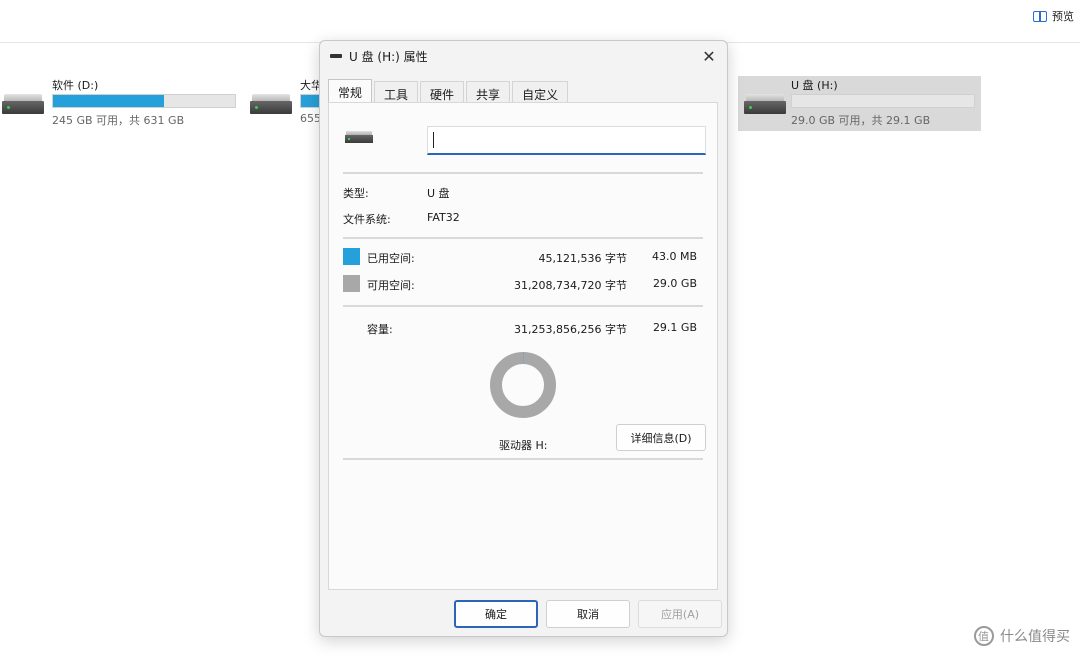 This screenshot has height=656, width=1080. Describe the element at coordinates (443, 217) in the screenshot. I see `filesystem-value: FAT32` at that location.